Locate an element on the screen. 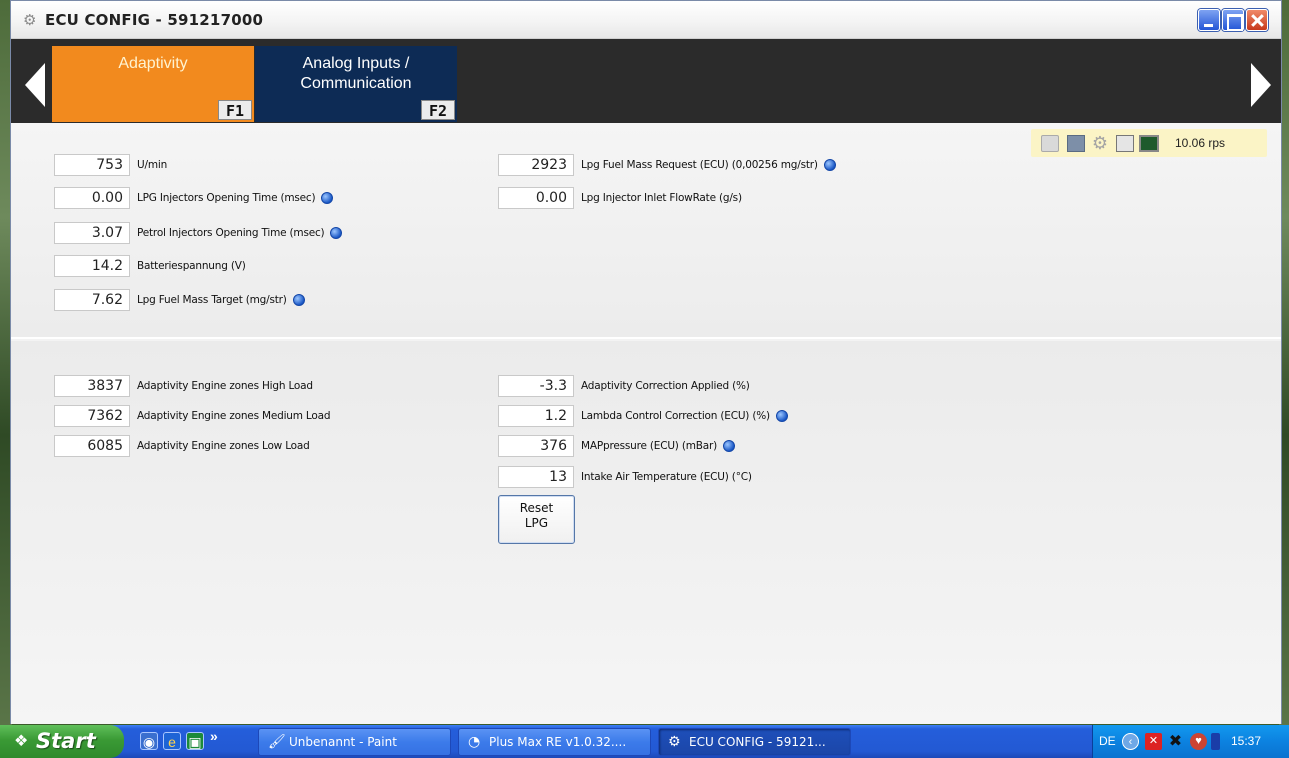 The image size is (1289, 758). lpg-injectors-opening-time-field: 0.00 LPG Injectors Opening Time (msec) is located at coordinates (194, 198).